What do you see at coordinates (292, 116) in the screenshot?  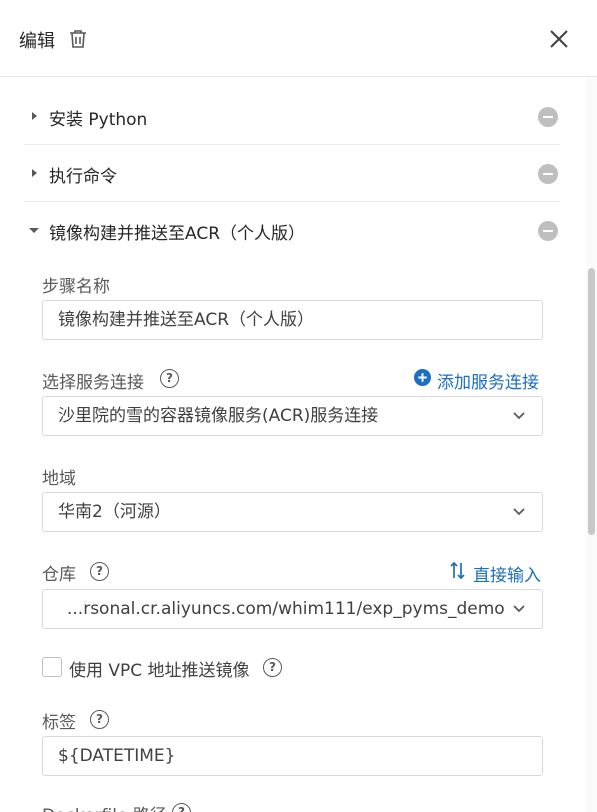 I see `step-row-install-python: 安装 Python` at bounding box center [292, 116].